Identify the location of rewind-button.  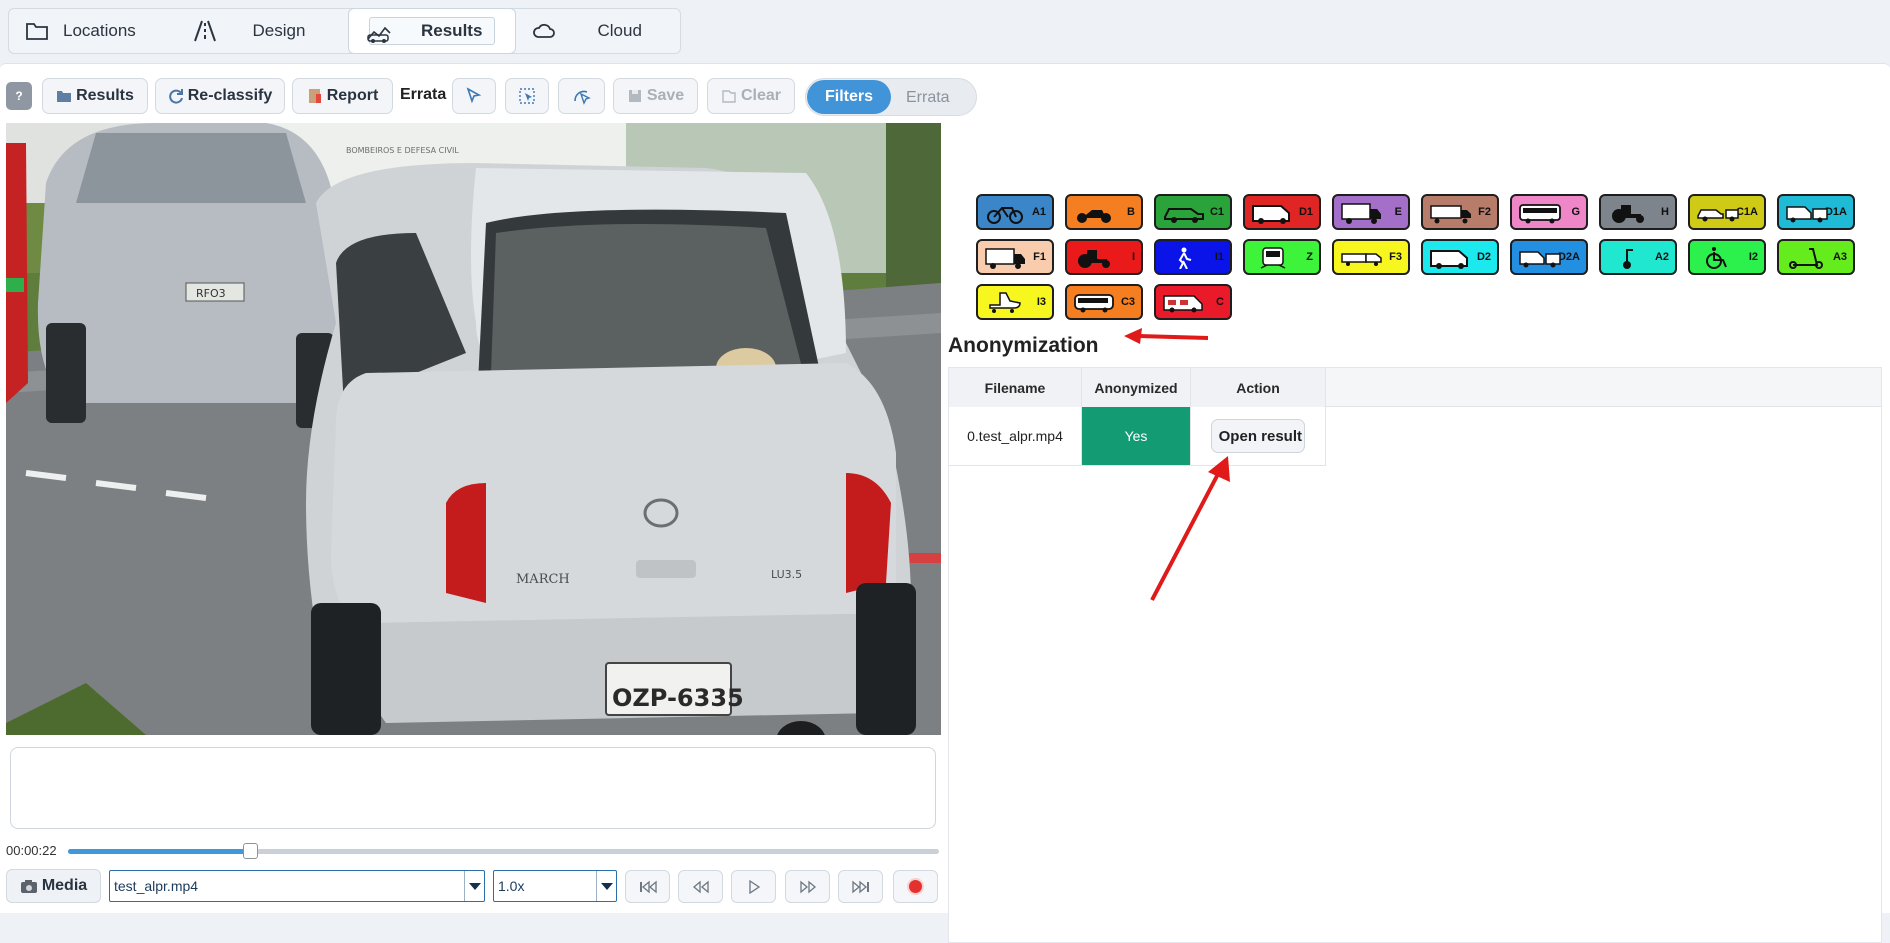
(700, 886).